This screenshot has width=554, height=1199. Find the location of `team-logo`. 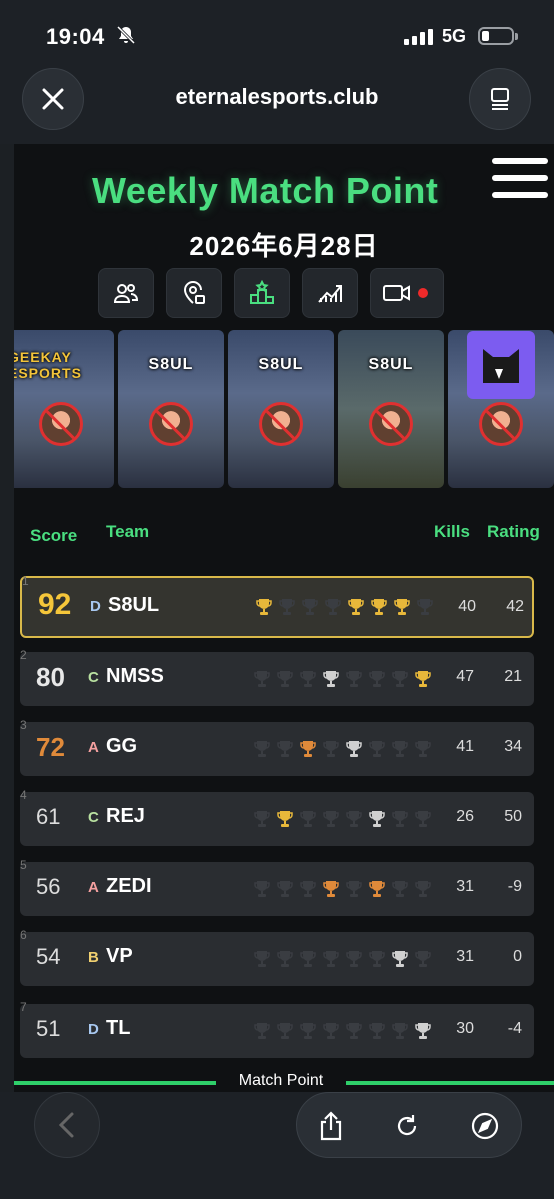

team-logo is located at coordinates (501, 365).